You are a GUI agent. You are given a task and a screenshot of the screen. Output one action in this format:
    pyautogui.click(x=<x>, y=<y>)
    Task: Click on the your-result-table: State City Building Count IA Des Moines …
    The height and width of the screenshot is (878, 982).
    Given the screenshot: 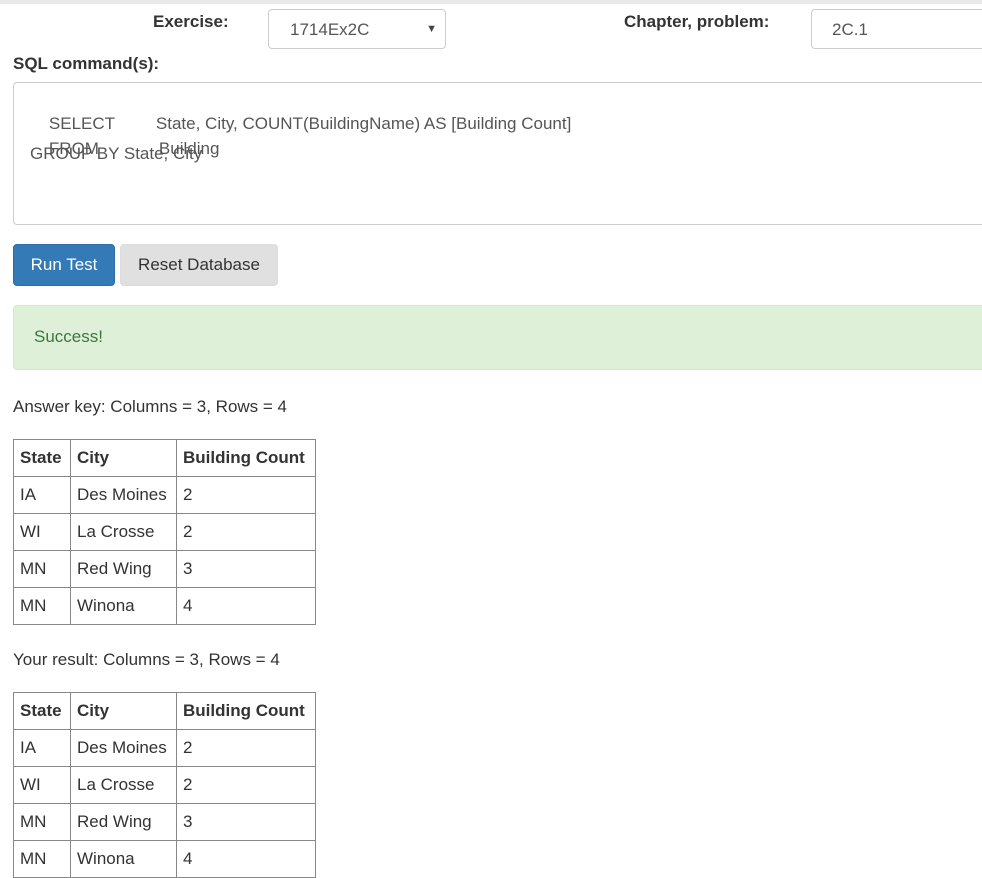 What is the action you would take?
    pyautogui.click(x=164, y=785)
    